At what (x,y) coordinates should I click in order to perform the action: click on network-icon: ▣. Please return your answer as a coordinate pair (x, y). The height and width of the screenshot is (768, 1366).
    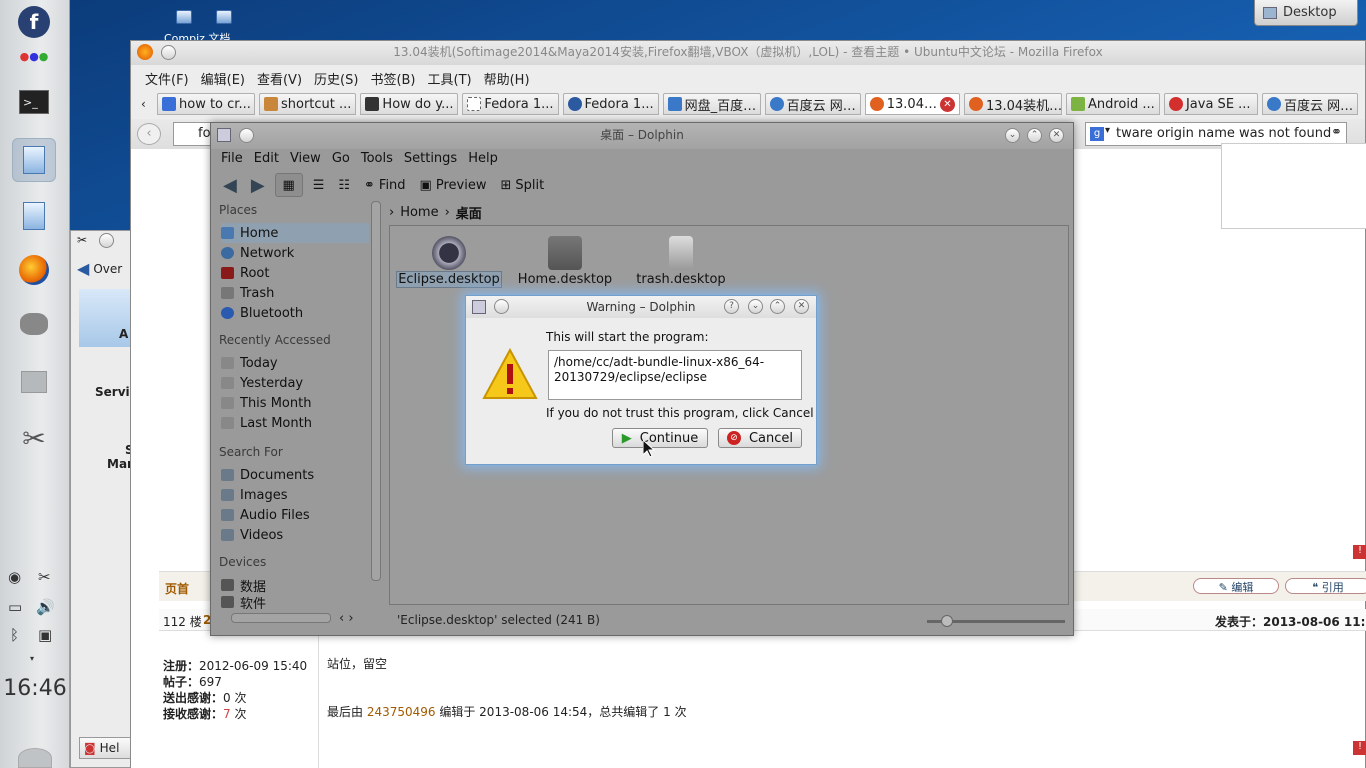
    Looking at the image, I should click on (45, 635).